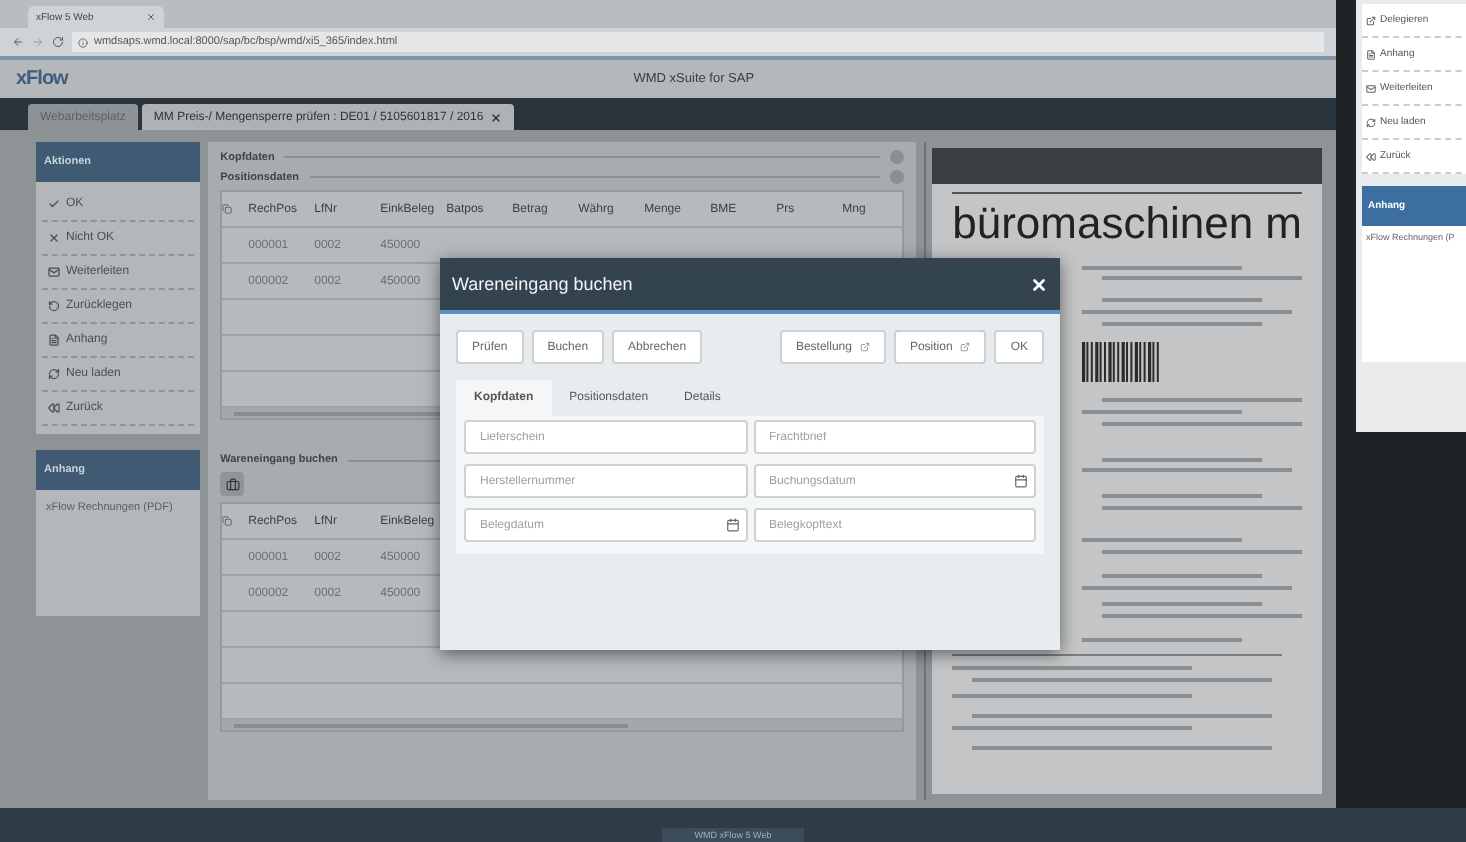  I want to click on document-heading: büromaschinen m, so click(1127, 221).